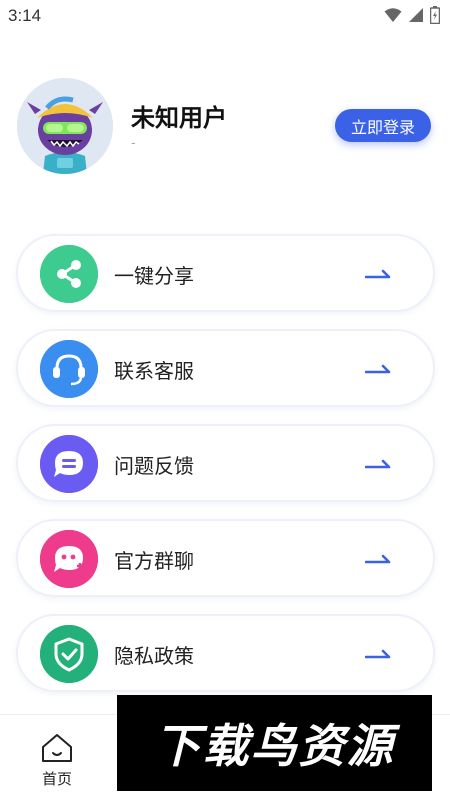 The height and width of the screenshot is (800, 450). I want to click on shield-check-icon, so click(69, 654).